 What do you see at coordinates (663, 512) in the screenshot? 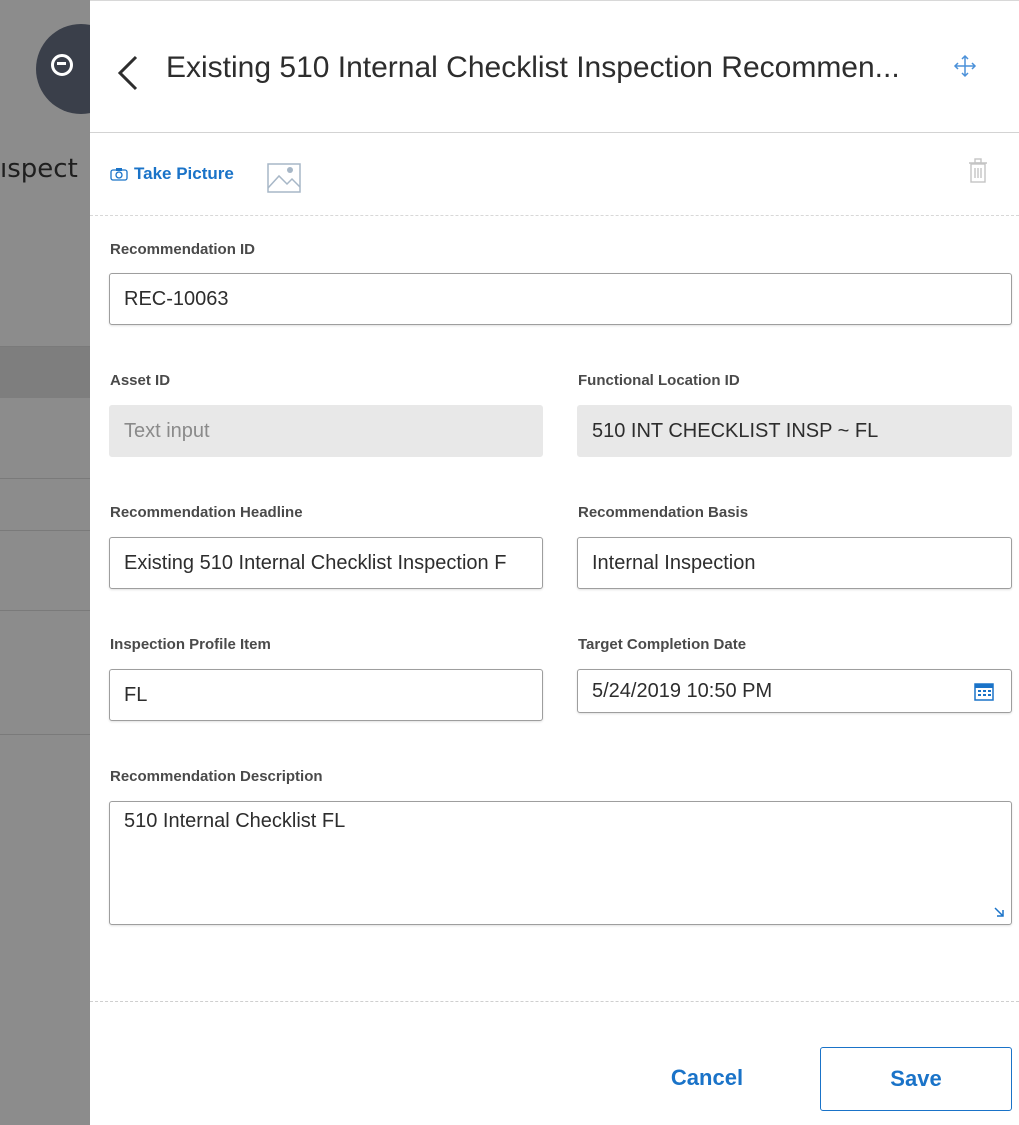
I see `recommendation-basis-label: Recommendation Basis` at bounding box center [663, 512].